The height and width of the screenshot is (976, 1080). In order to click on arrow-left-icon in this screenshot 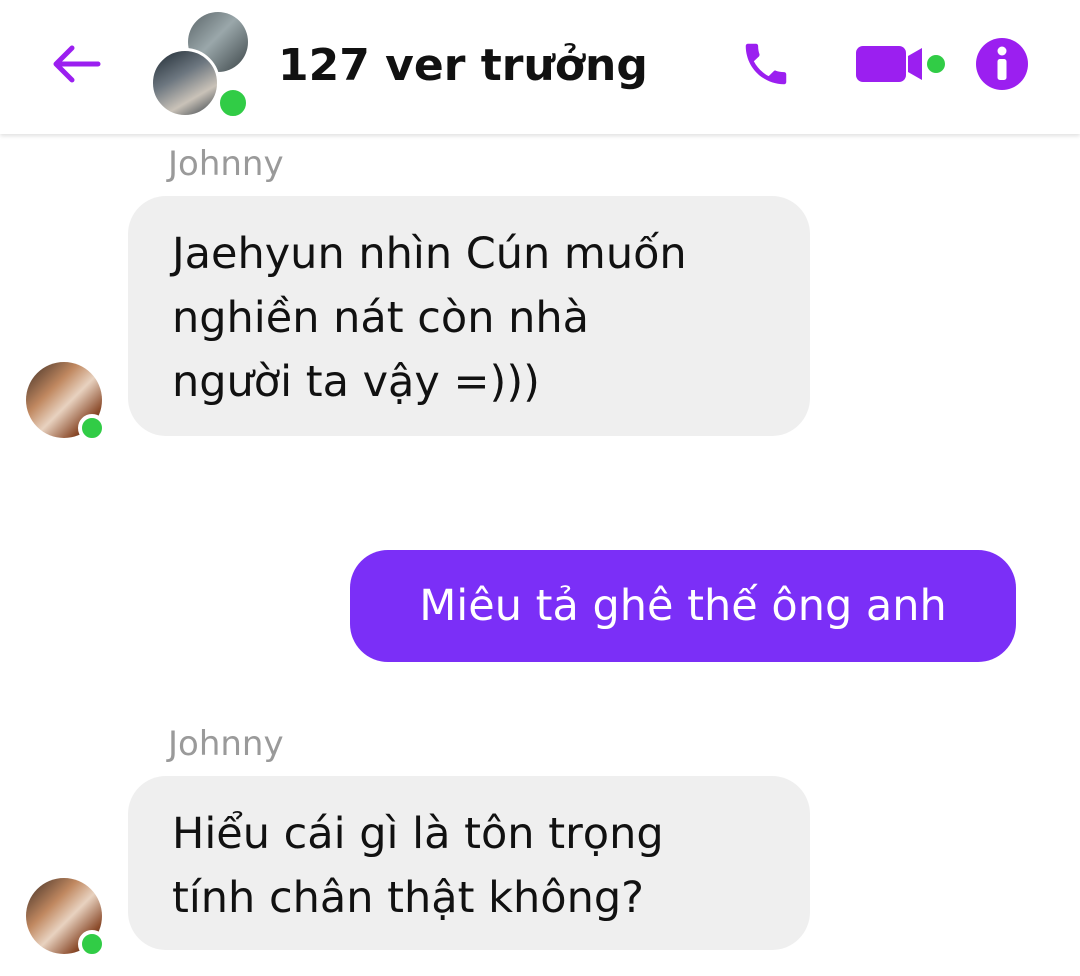, I will do `click(77, 64)`.